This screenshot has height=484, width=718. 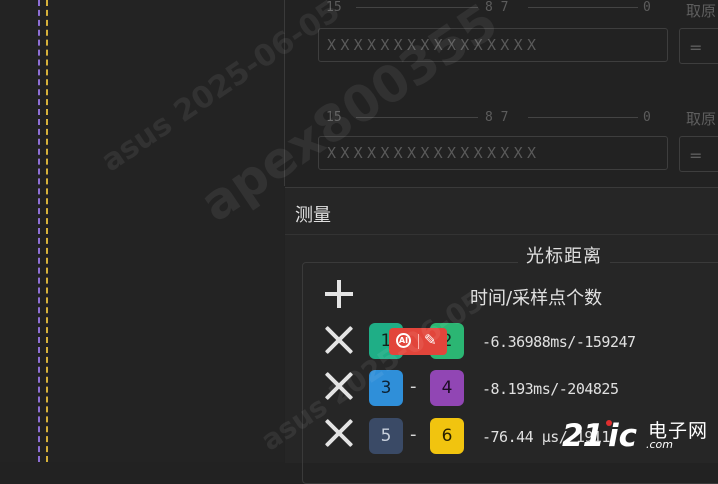 What do you see at coordinates (497, 117) in the screenshot?
I see `bit-label-mid: 8 7` at bounding box center [497, 117].